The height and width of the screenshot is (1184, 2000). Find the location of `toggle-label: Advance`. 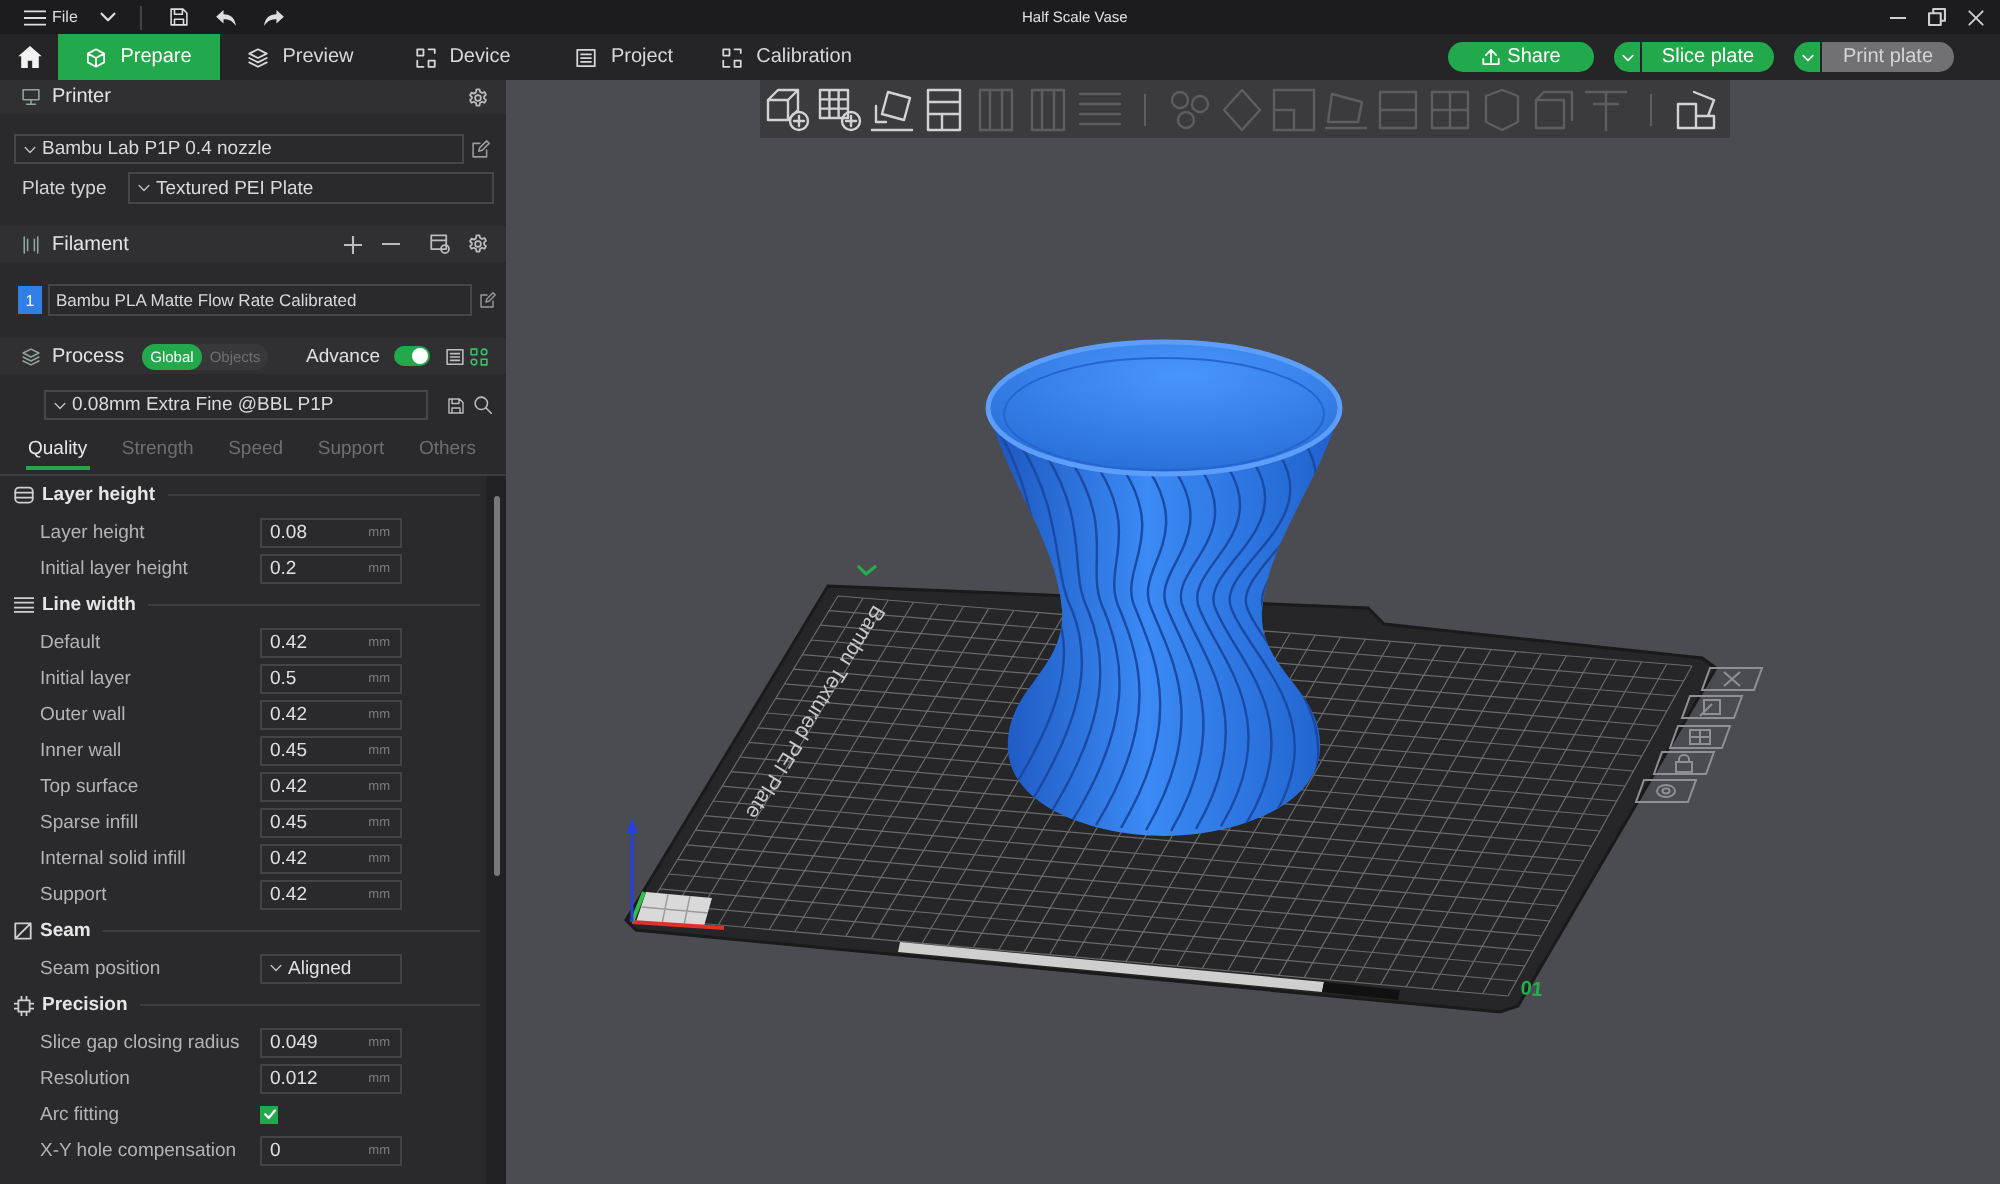

toggle-label: Advance is located at coordinates (343, 356).